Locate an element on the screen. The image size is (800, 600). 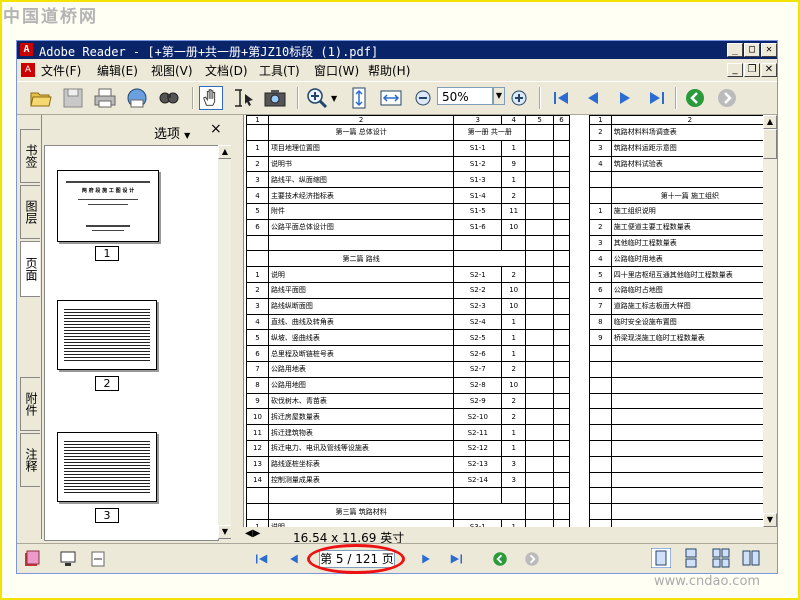
maximize-button: □ is located at coordinates (752, 50).